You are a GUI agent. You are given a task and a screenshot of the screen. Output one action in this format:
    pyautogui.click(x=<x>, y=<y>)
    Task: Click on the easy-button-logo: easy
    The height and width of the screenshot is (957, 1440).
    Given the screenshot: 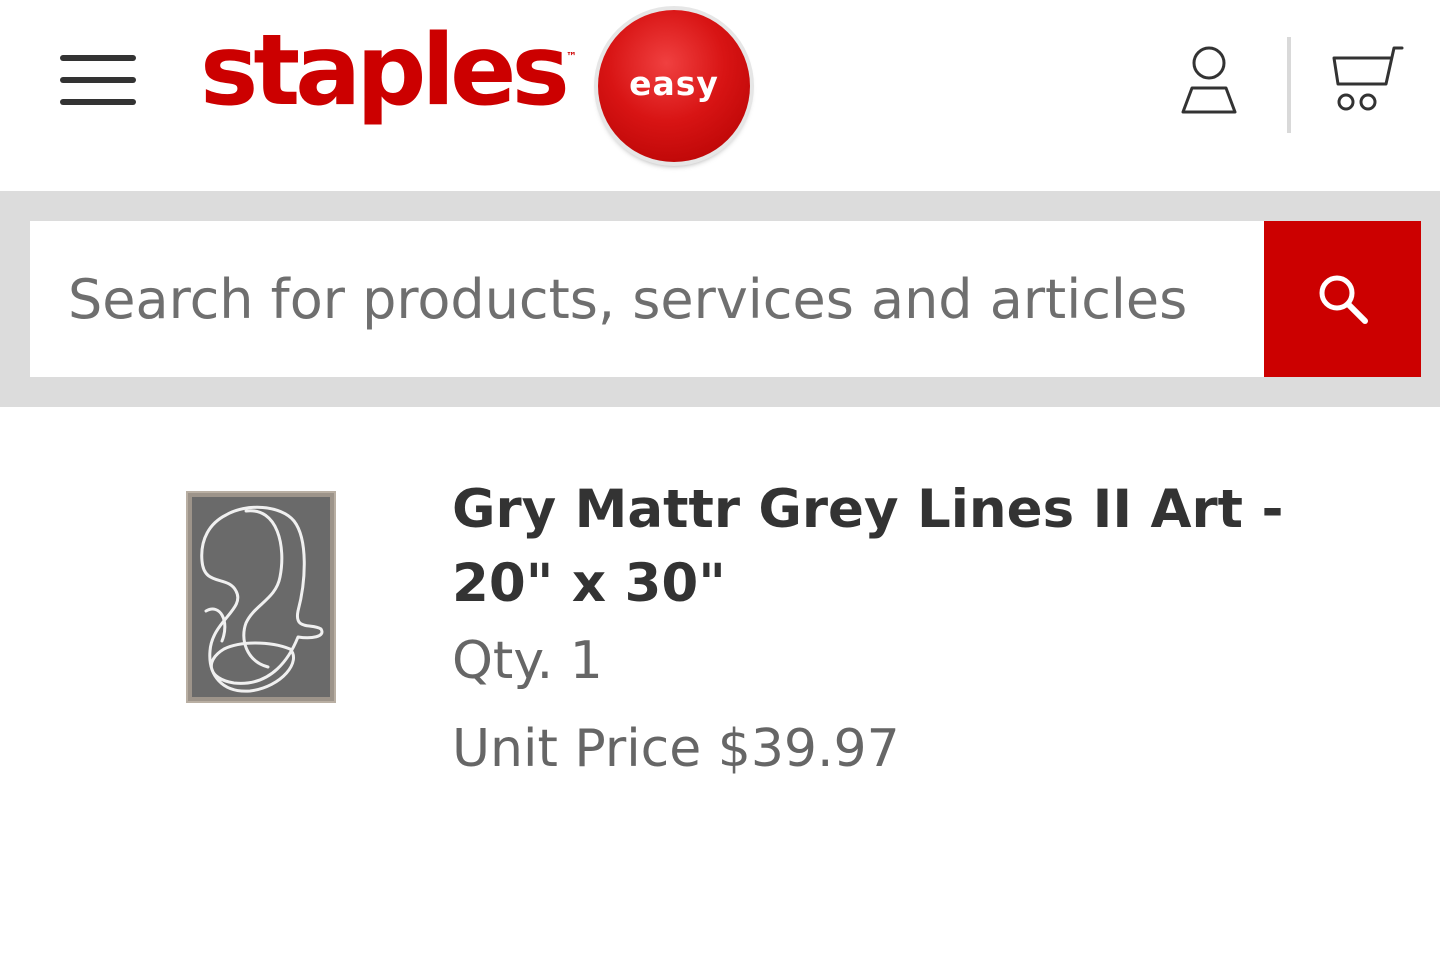 What is the action you would take?
    pyautogui.click(x=674, y=86)
    